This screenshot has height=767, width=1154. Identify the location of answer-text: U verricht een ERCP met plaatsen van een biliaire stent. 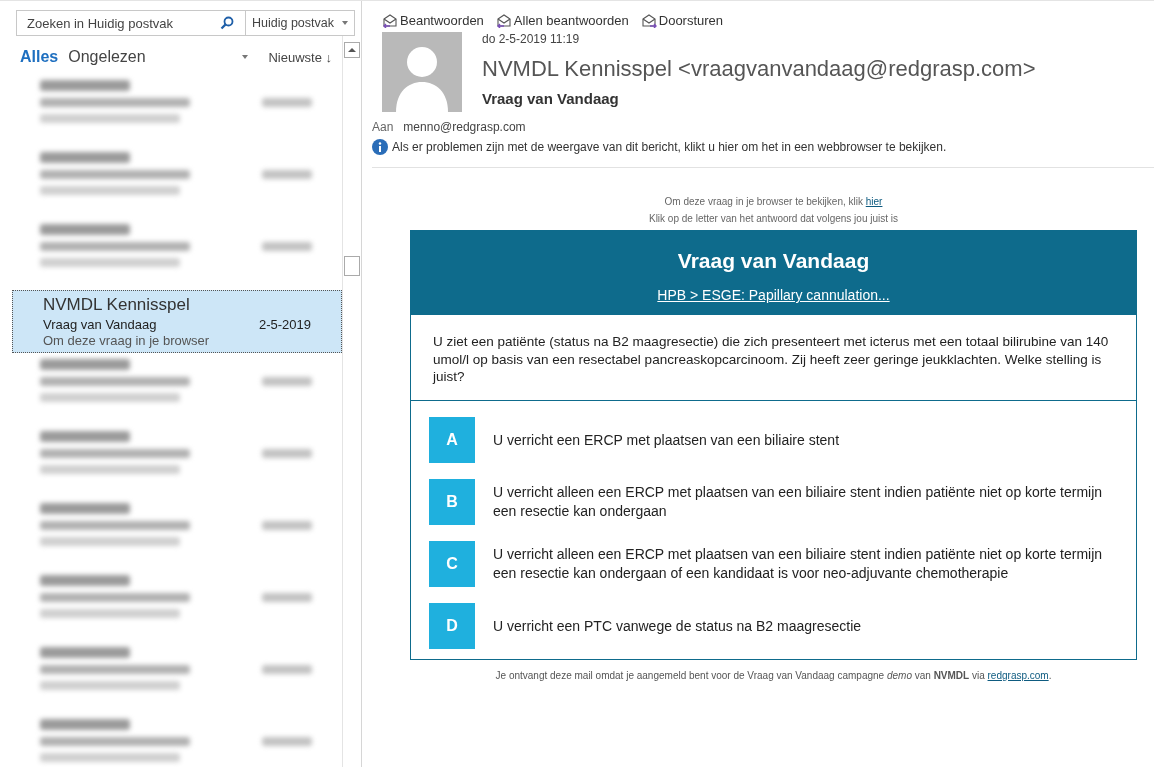
(666, 439).